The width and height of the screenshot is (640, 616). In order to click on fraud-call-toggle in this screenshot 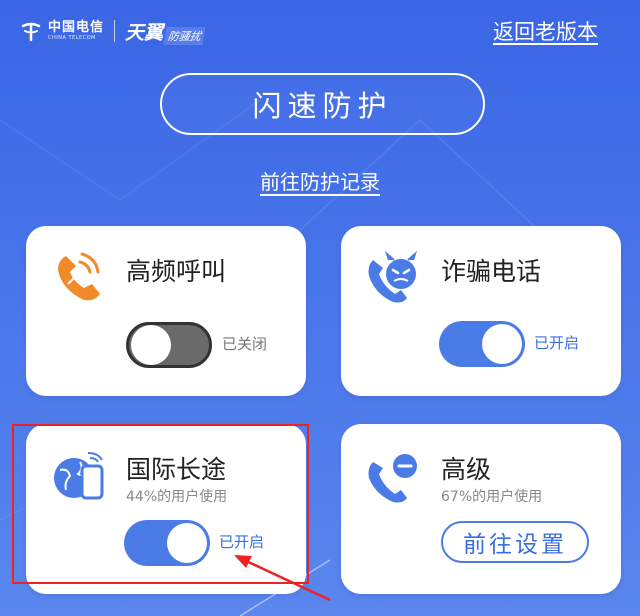, I will do `click(482, 344)`.